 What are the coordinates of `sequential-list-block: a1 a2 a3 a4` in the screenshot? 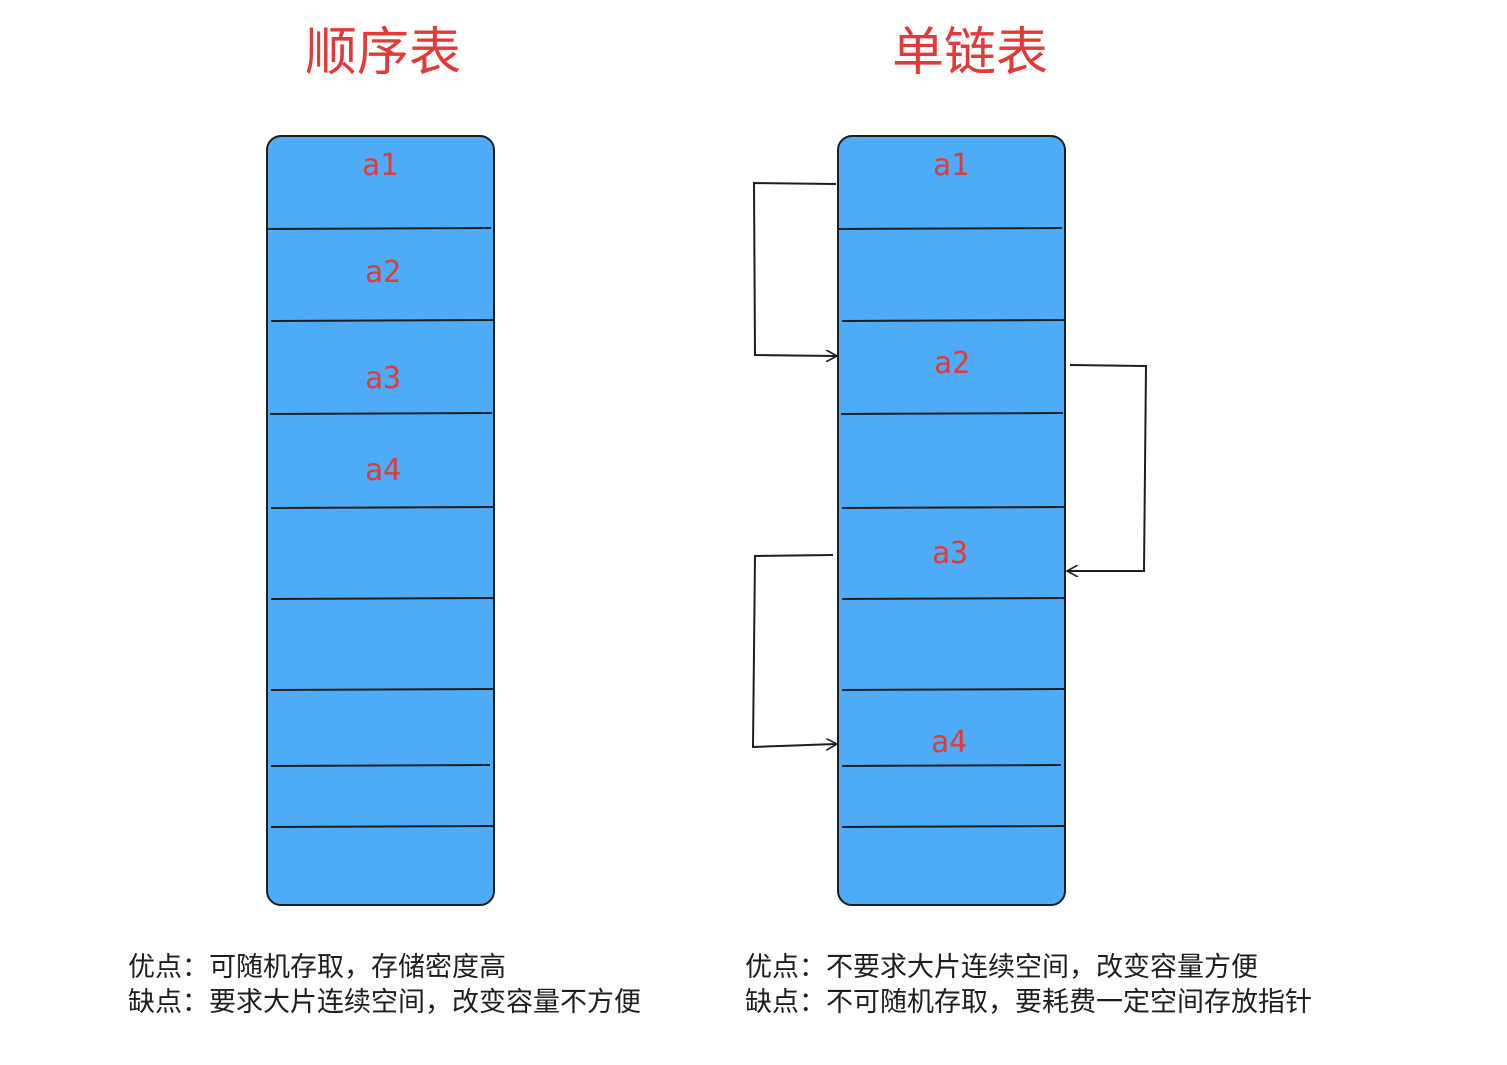 It's located at (380, 520).